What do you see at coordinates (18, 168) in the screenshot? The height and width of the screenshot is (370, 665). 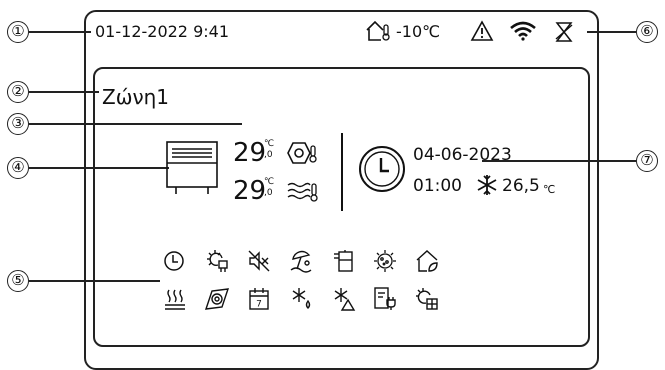 I see `callout-4: ④` at bounding box center [18, 168].